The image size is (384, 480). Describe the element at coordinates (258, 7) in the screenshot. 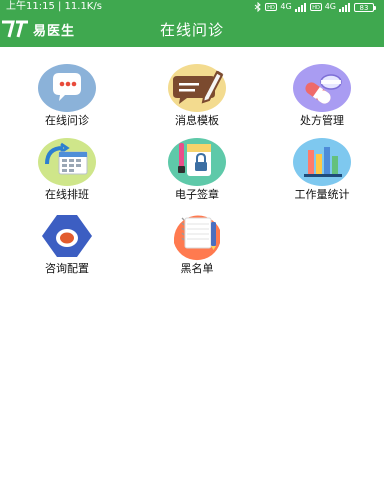

I see `bluetooth-icon` at that location.